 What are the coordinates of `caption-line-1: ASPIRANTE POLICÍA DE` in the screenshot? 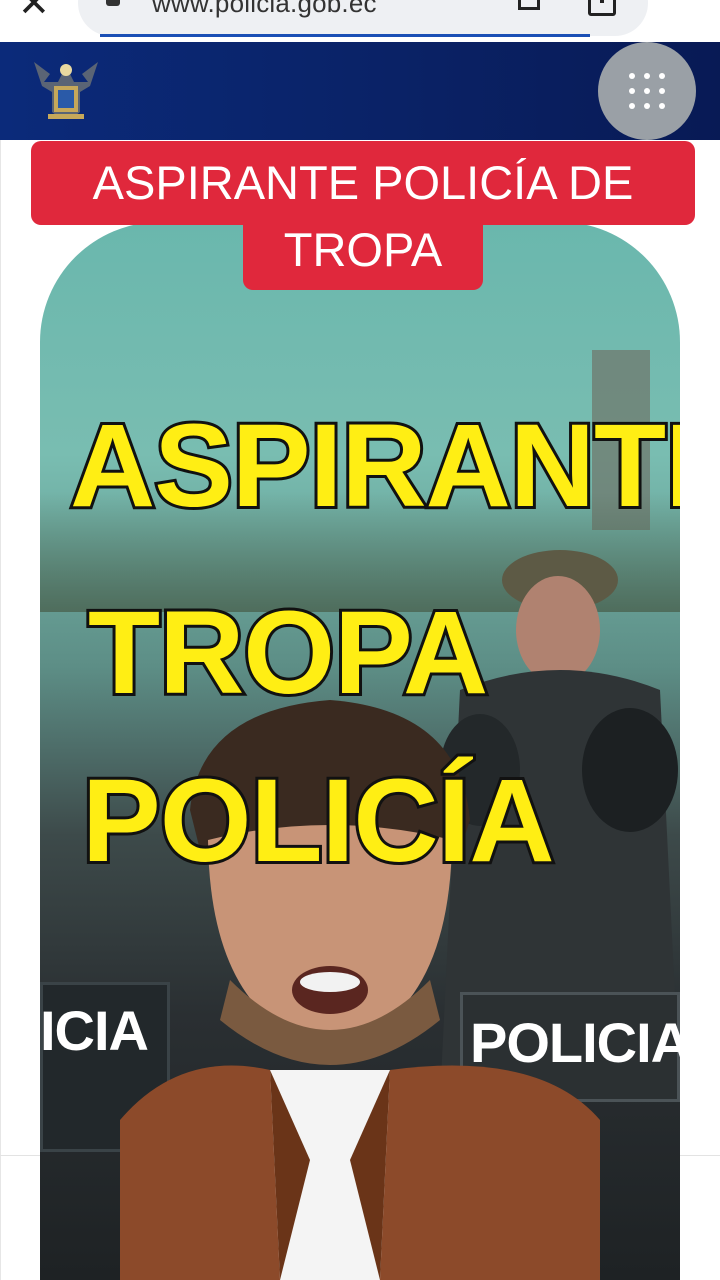 It's located at (363, 183).